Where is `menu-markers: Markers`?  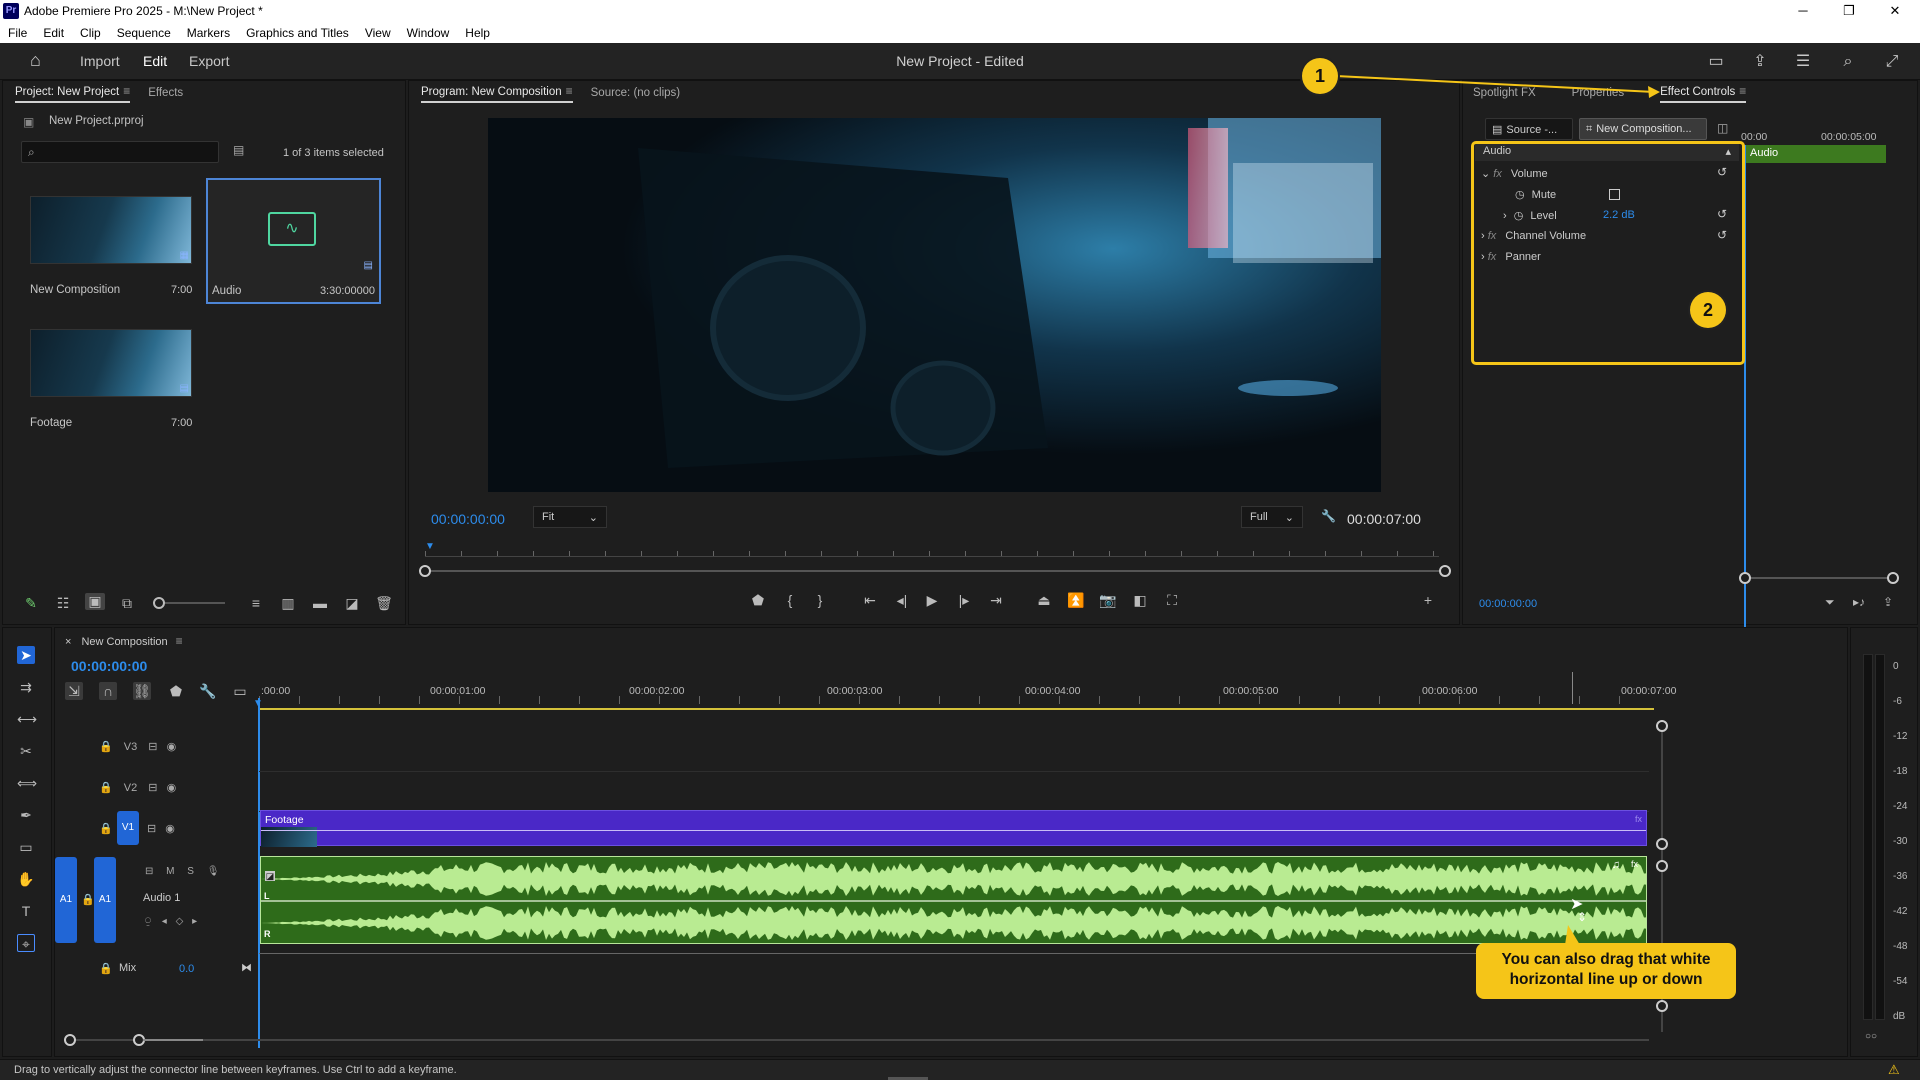
menu-markers: Markers is located at coordinates (208, 33).